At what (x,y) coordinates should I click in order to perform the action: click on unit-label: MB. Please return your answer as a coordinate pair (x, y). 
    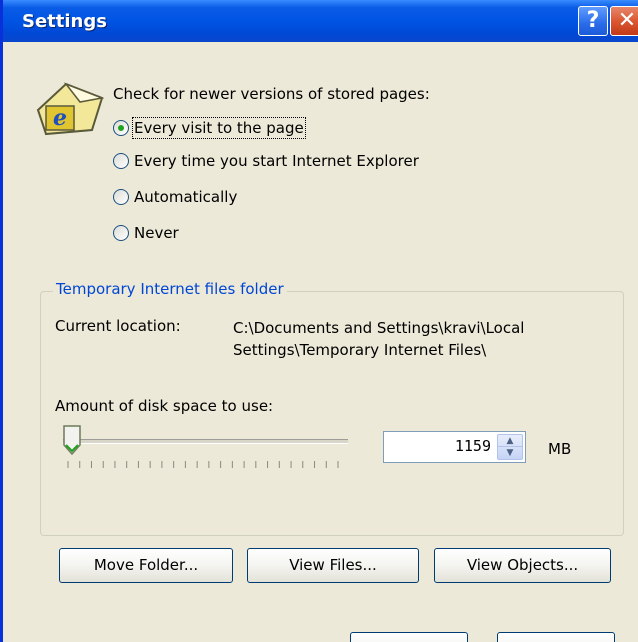
    Looking at the image, I should click on (560, 449).